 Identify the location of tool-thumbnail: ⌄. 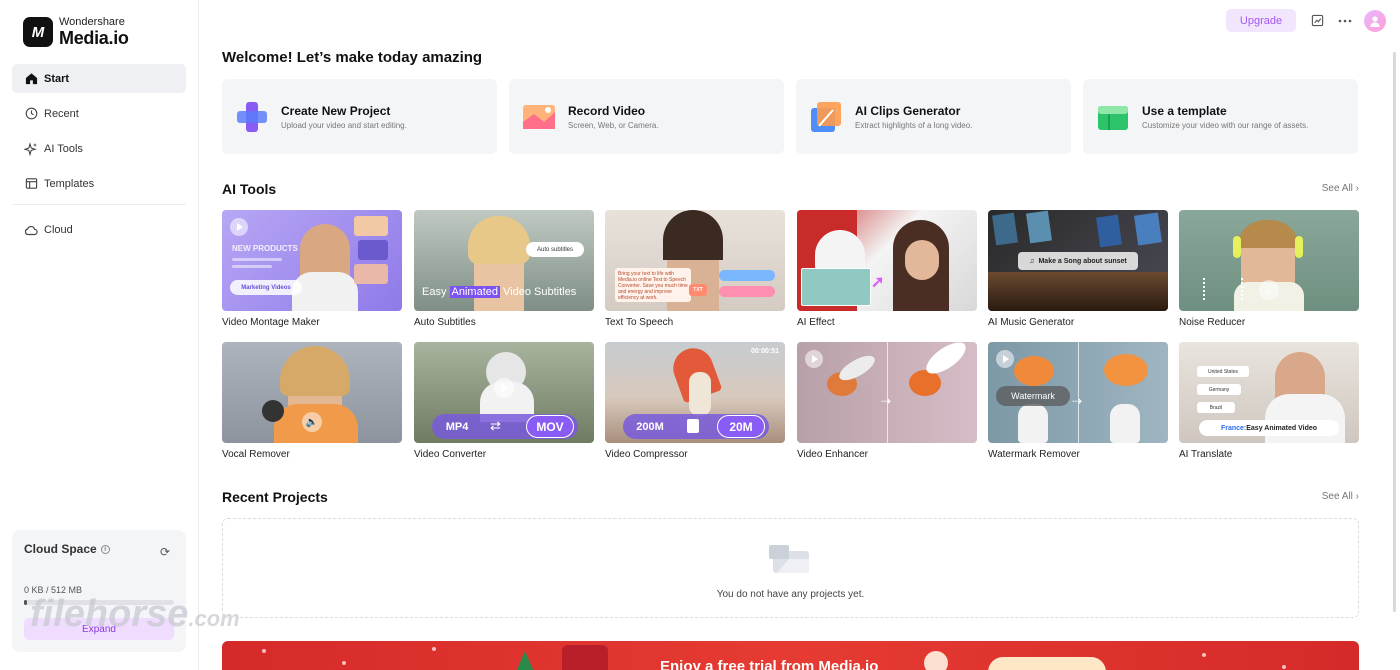
(1269, 260).